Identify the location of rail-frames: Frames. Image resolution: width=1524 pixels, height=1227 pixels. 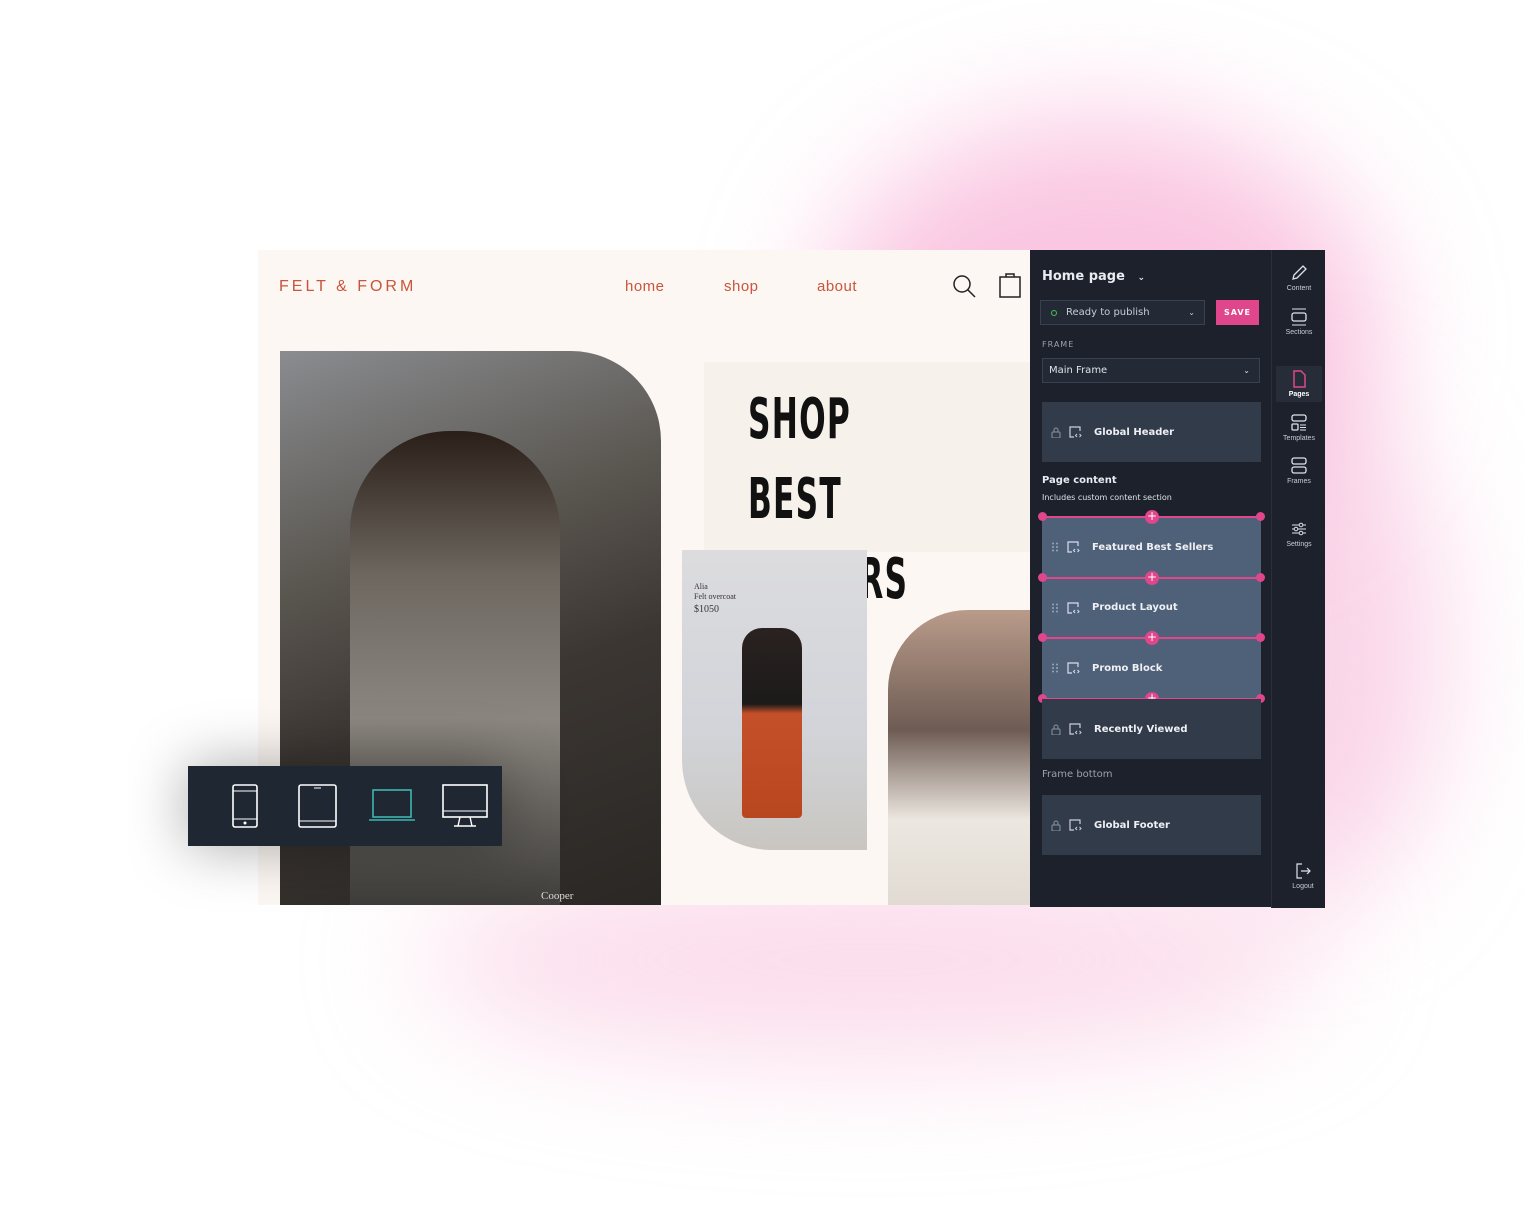
(1299, 471).